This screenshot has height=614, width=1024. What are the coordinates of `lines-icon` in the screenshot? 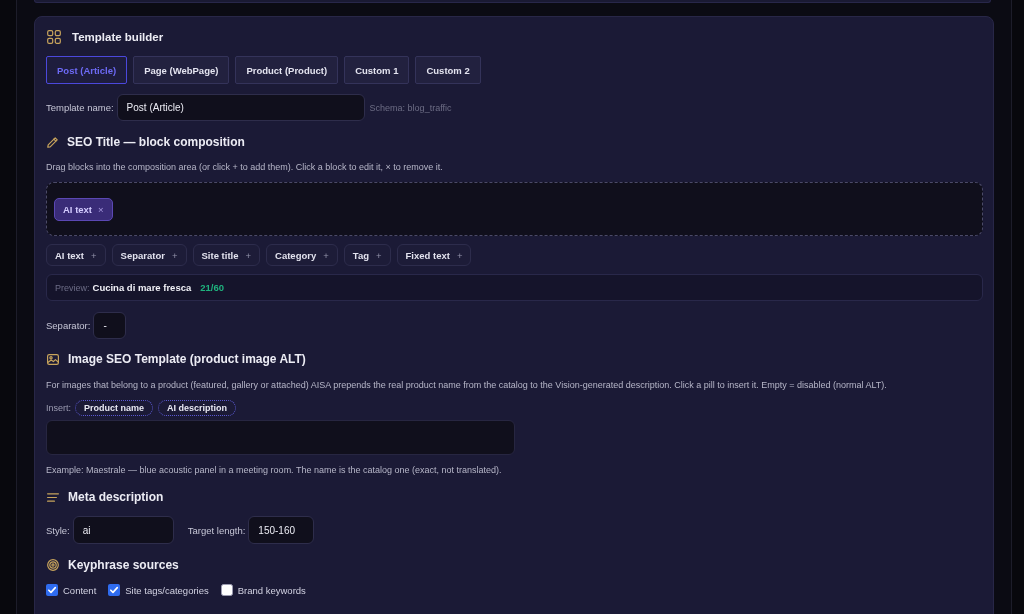 It's located at (53, 497).